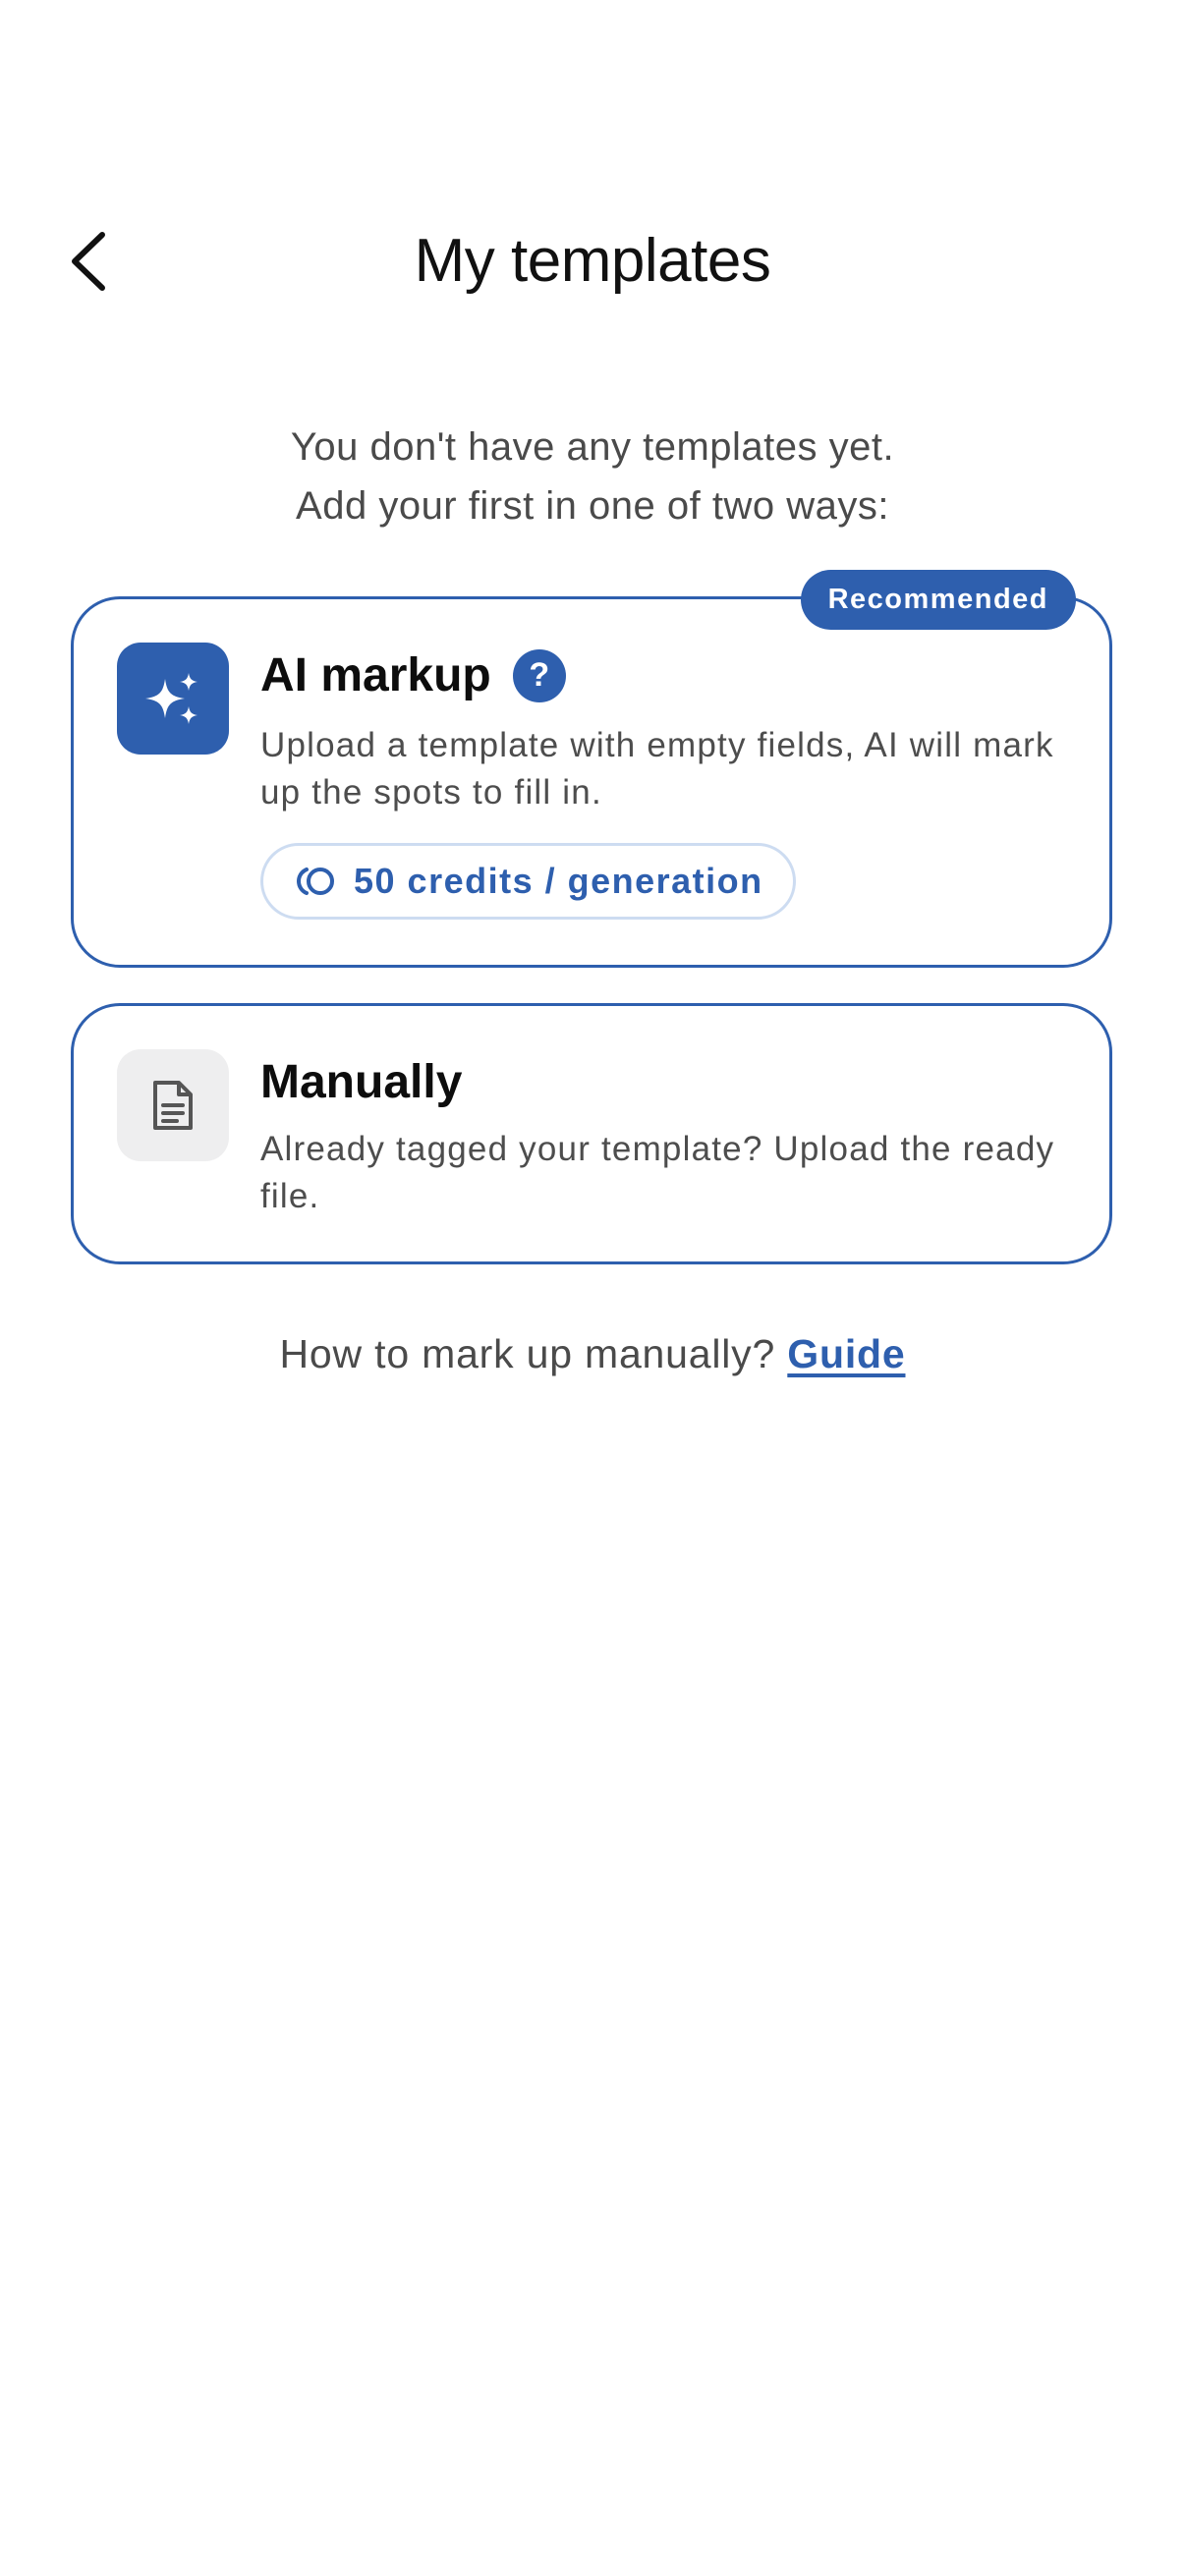 Image resolution: width=1185 pixels, height=2576 pixels. What do you see at coordinates (938, 600) in the screenshot?
I see `recommended-badge: Recommended` at bounding box center [938, 600].